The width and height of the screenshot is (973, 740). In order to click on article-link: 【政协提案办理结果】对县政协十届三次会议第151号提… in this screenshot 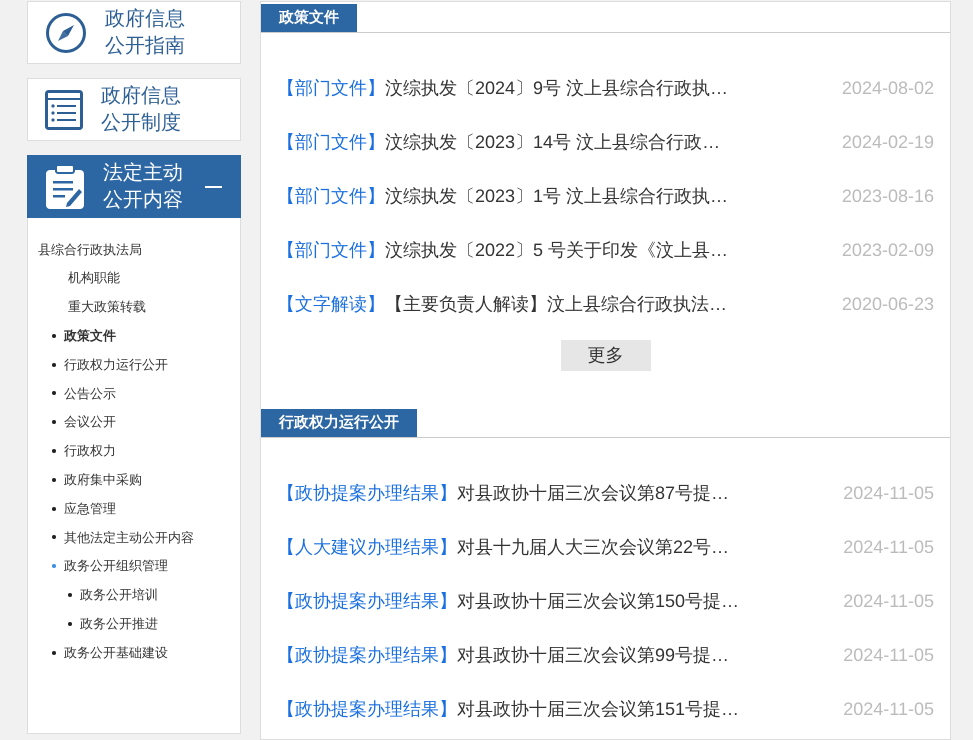, I will do `click(508, 709)`.